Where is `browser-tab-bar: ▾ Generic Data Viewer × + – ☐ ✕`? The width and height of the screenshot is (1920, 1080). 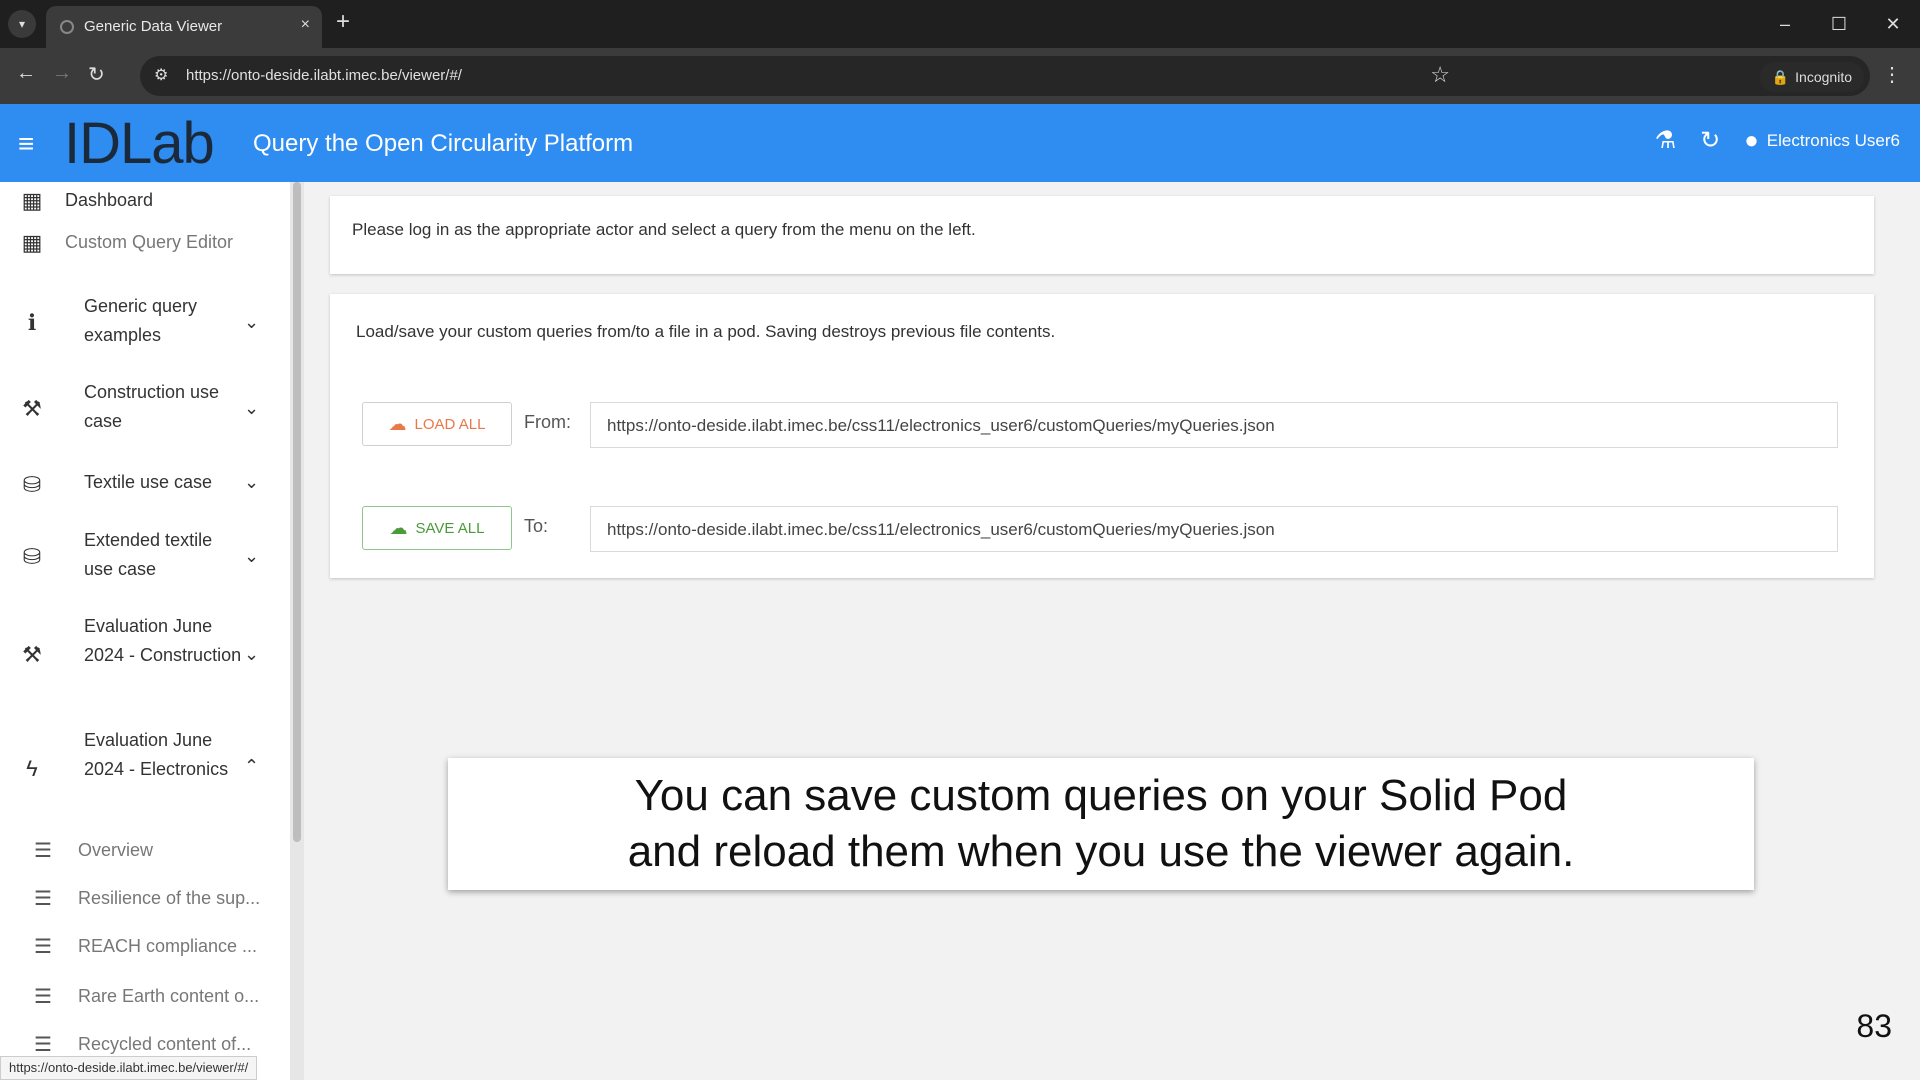
browser-tab-bar: ▾ Generic Data Viewer × + – ☐ ✕ is located at coordinates (960, 24).